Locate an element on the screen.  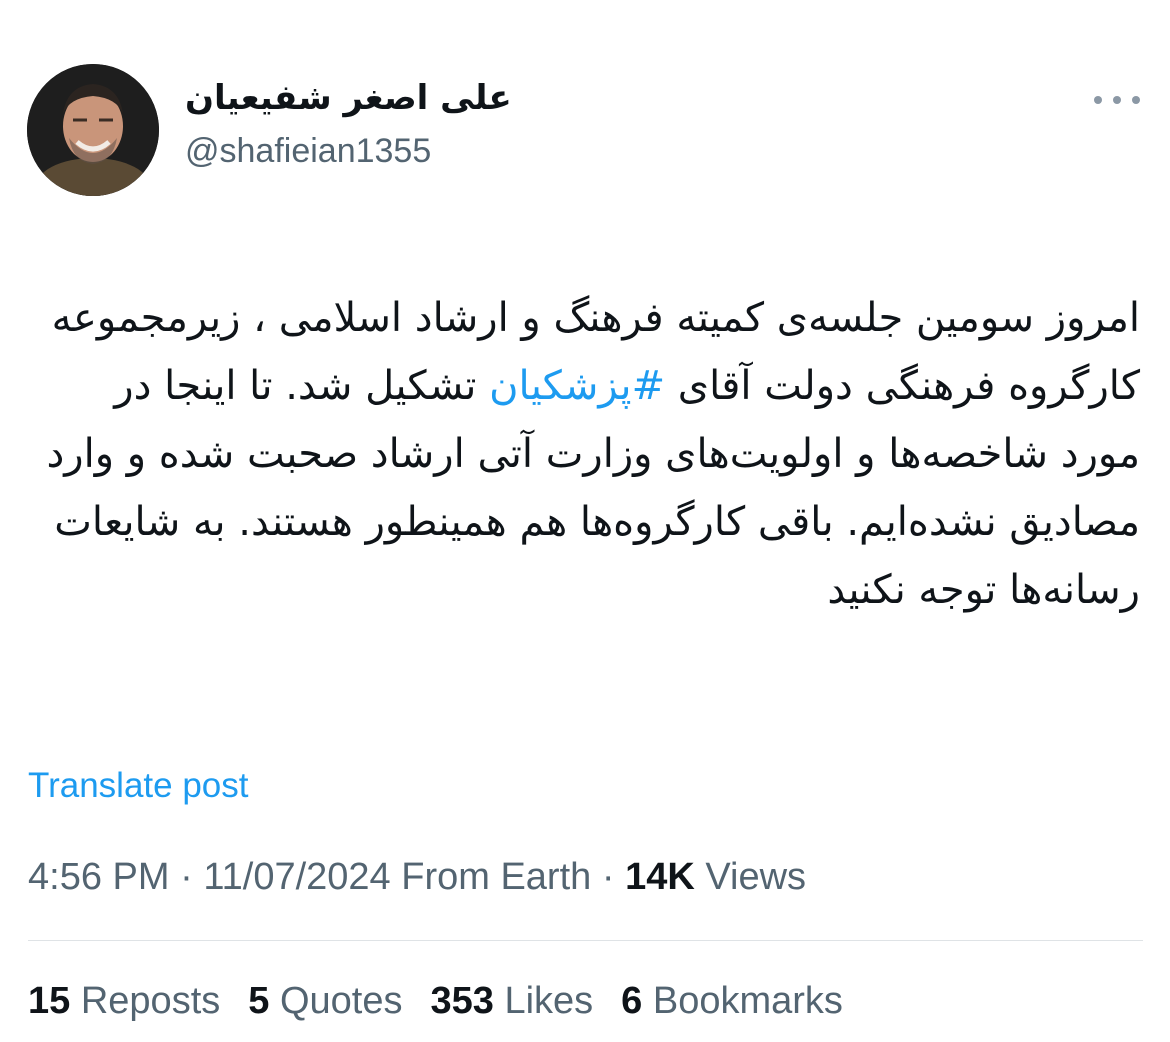
tweet-source: From Earth is located at coordinates (491, 877).